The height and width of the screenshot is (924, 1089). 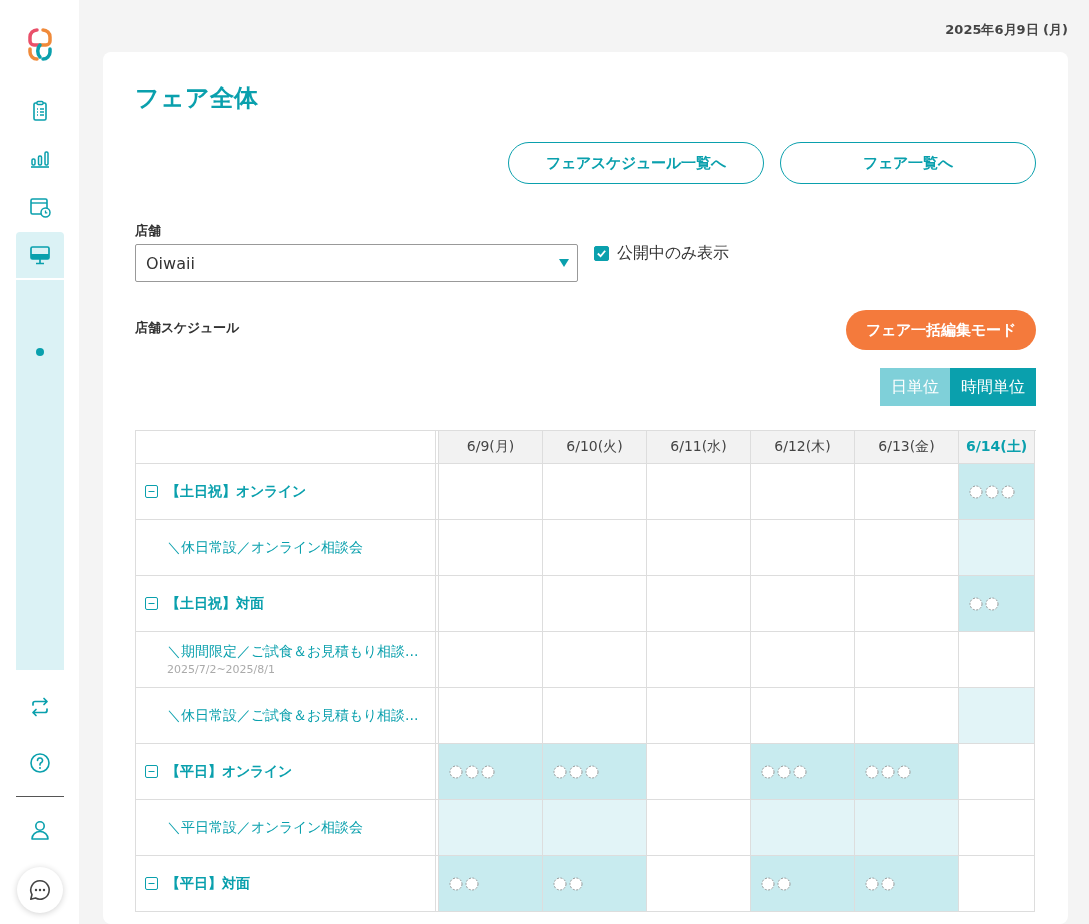 What do you see at coordinates (148, 231) in the screenshot?
I see `field-label: 店舗` at bounding box center [148, 231].